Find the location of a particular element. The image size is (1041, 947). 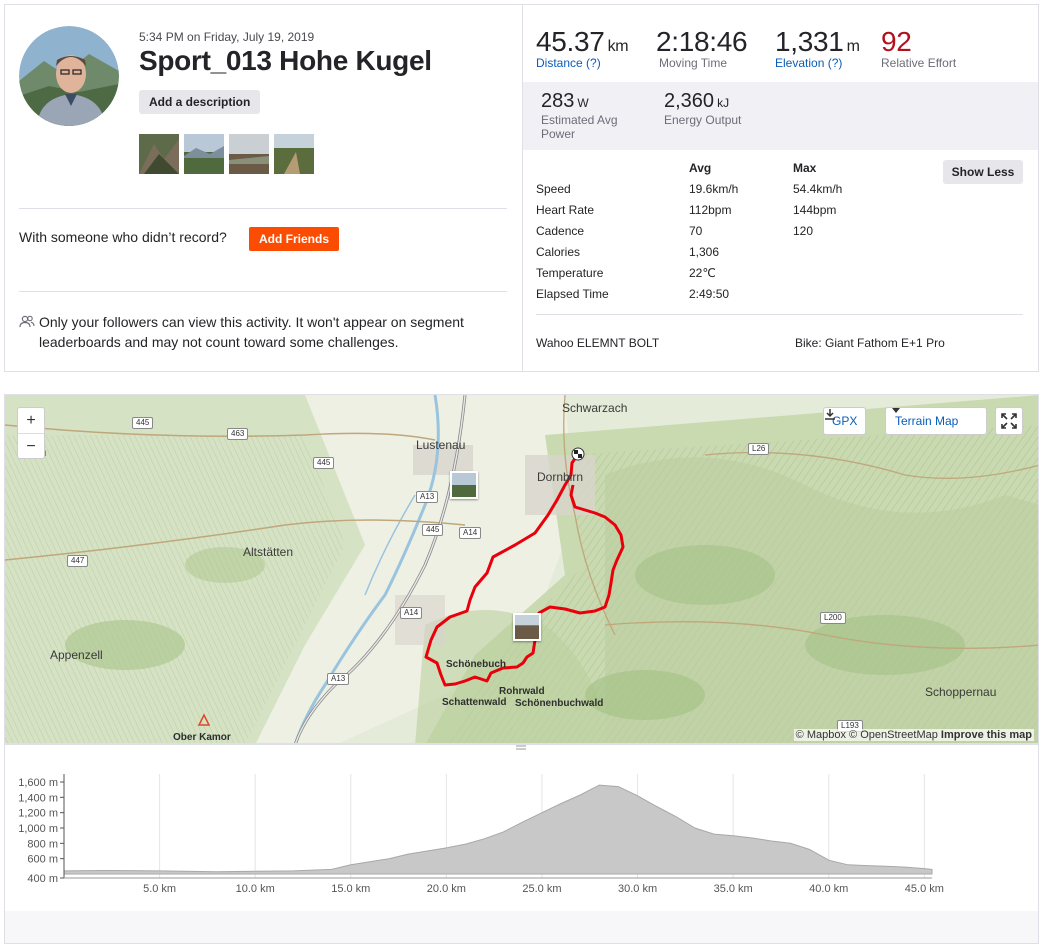

elevation-value: 1,331 is located at coordinates (809, 41).